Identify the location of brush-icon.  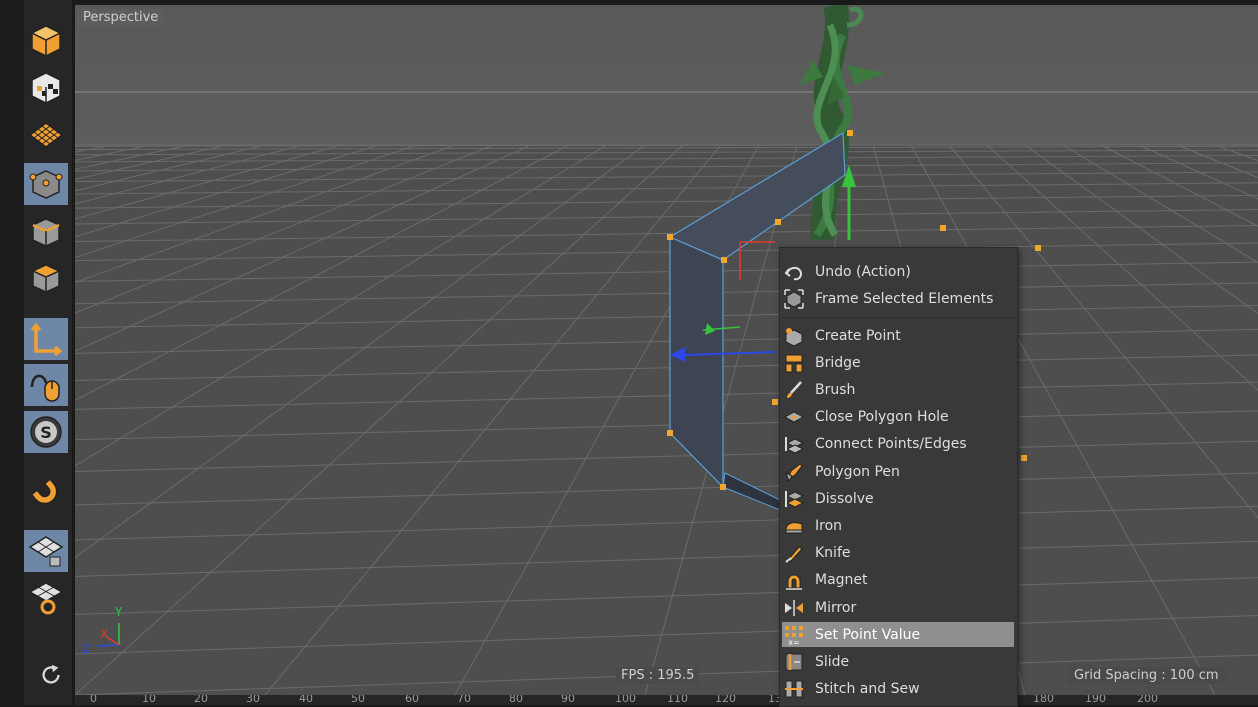
(794, 389).